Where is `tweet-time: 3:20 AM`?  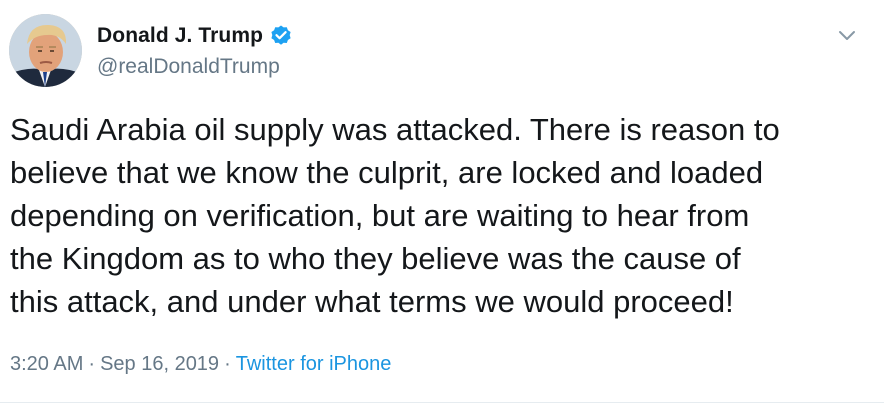
tweet-time: 3:20 AM is located at coordinates (46, 364).